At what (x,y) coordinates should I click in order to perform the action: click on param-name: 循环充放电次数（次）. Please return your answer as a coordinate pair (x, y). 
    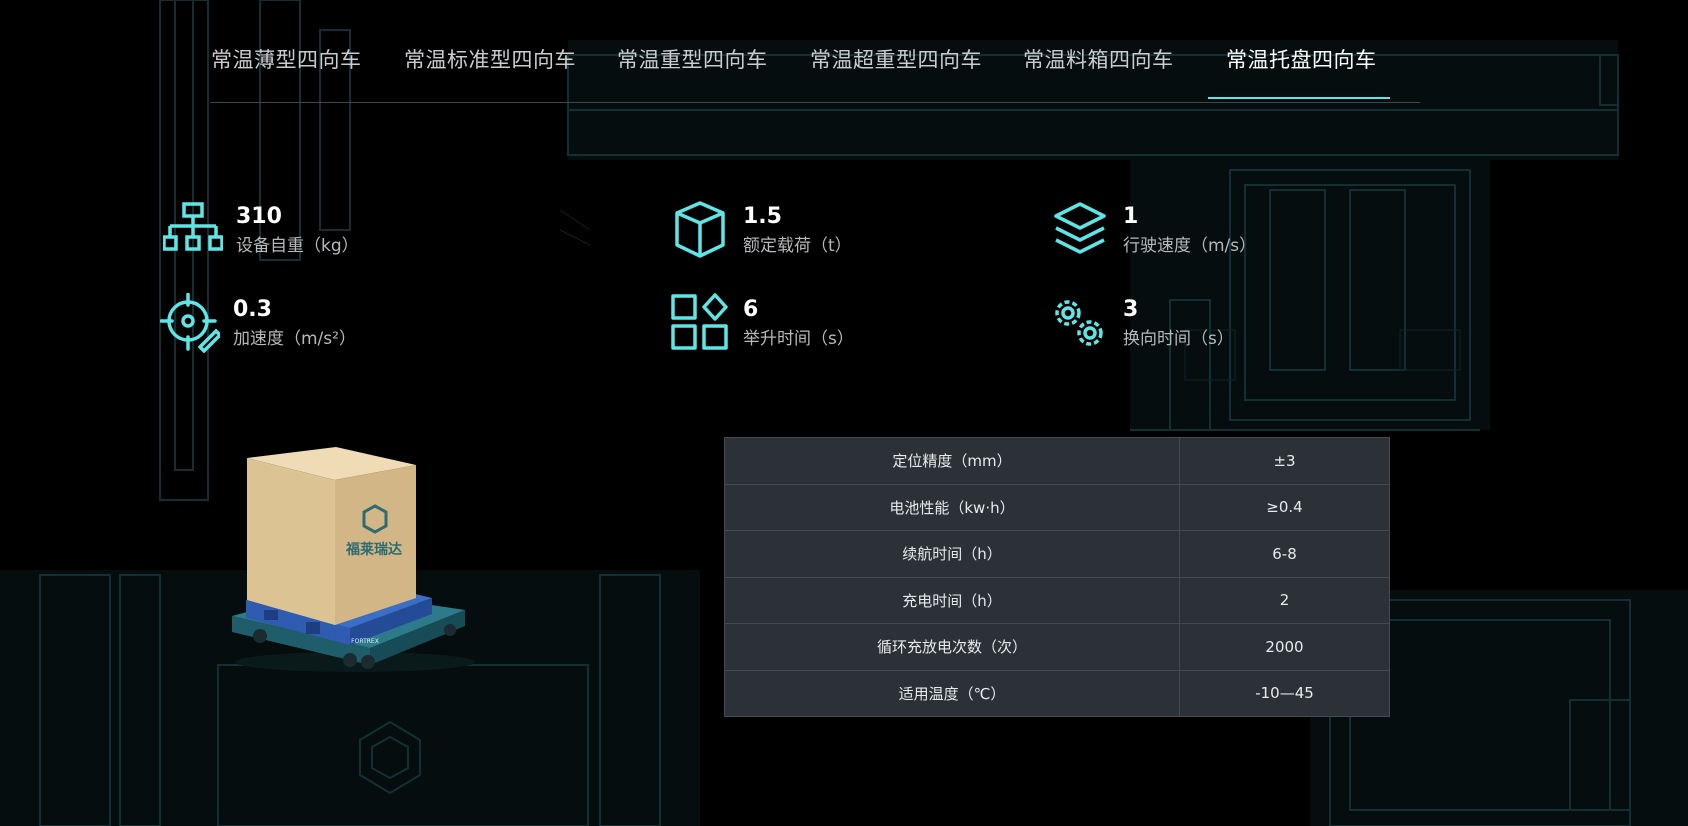
    Looking at the image, I should click on (952, 647).